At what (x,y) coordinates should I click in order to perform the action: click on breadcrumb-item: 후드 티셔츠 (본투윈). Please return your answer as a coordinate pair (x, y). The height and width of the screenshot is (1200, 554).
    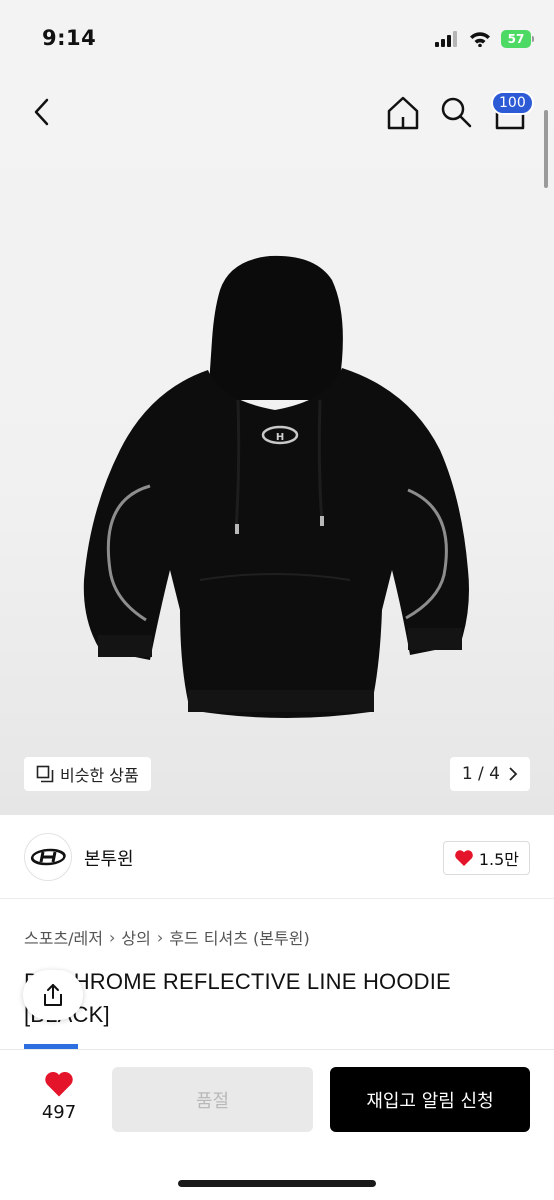
    Looking at the image, I should click on (239, 937).